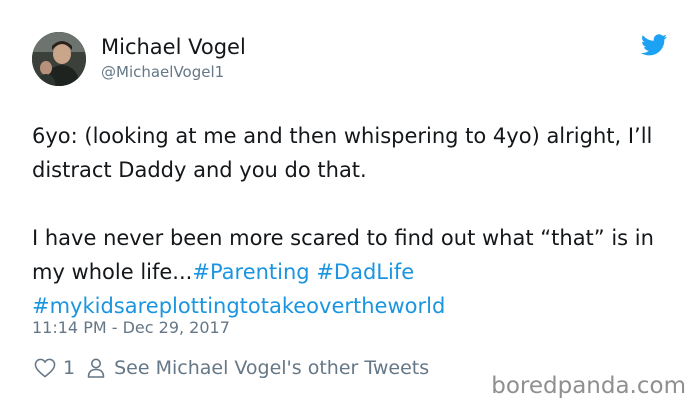  Describe the element at coordinates (365, 272) in the screenshot. I see `hashtag-dadlife: #DadLife` at that location.